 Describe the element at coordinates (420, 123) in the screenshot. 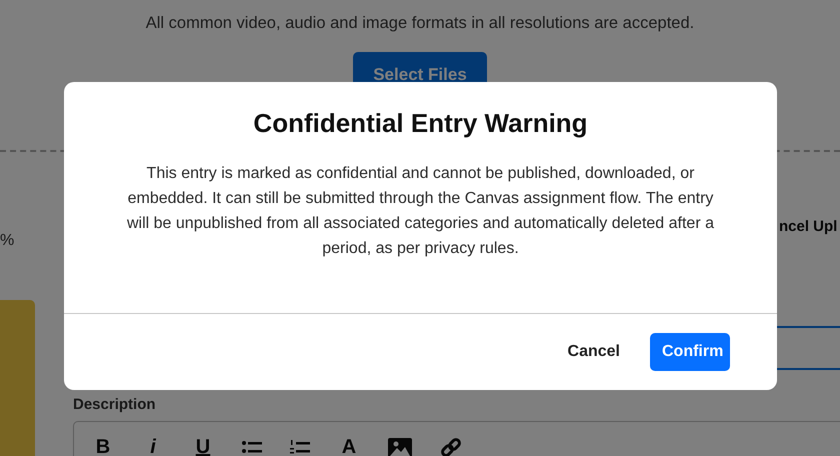

I see `dialog-title: Confidential Entry Warning` at that location.